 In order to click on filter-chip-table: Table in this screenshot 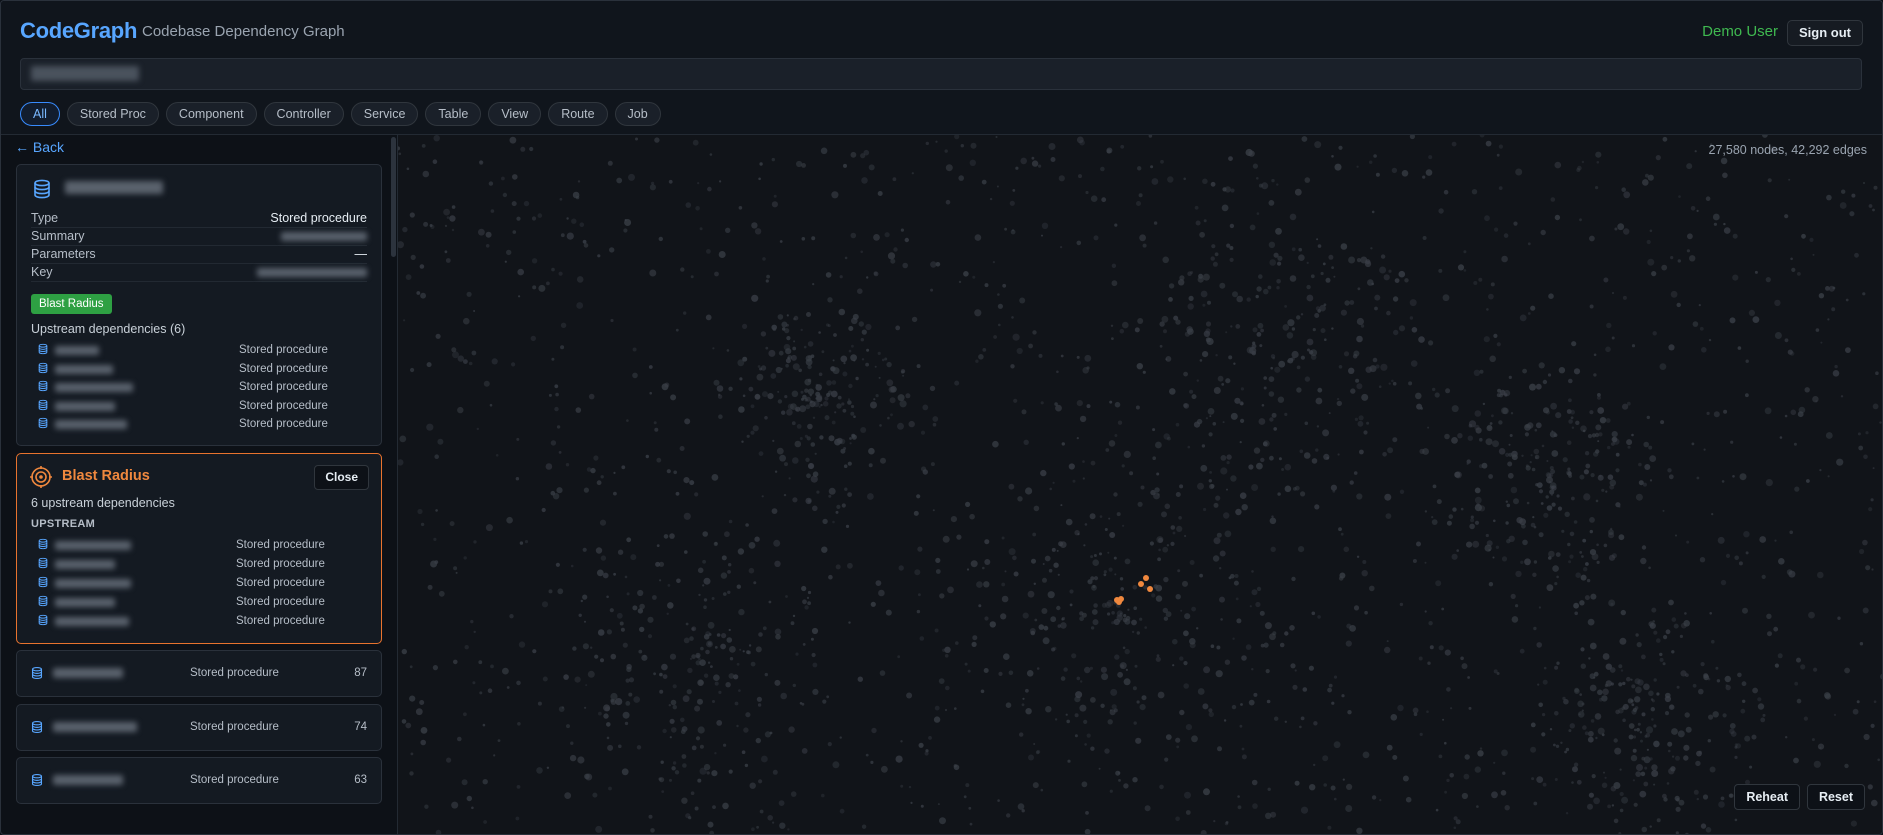, I will do `click(453, 114)`.